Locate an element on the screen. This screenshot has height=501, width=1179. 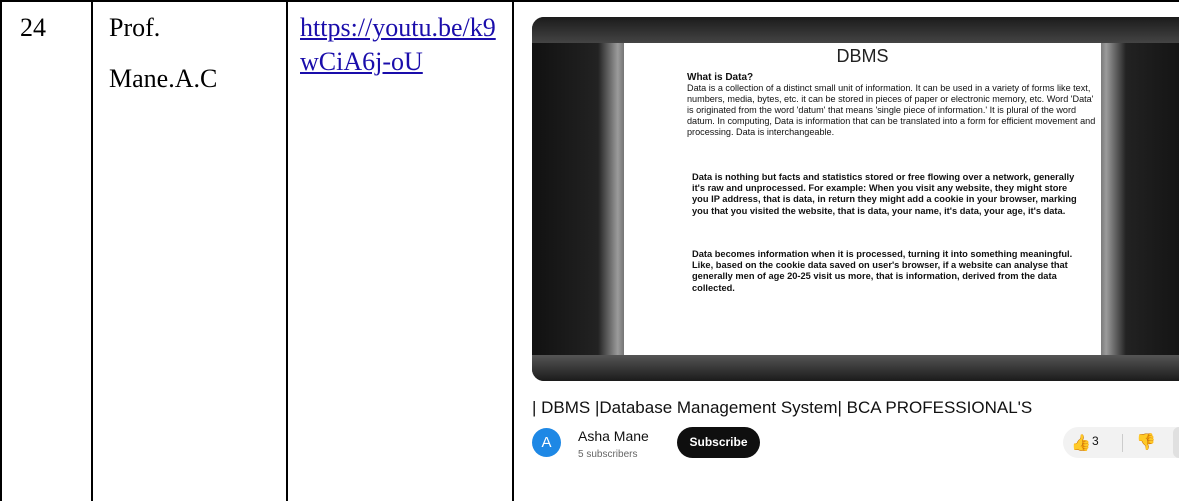
thumbs-up-icon: 👍 is located at coordinates (1081, 442).